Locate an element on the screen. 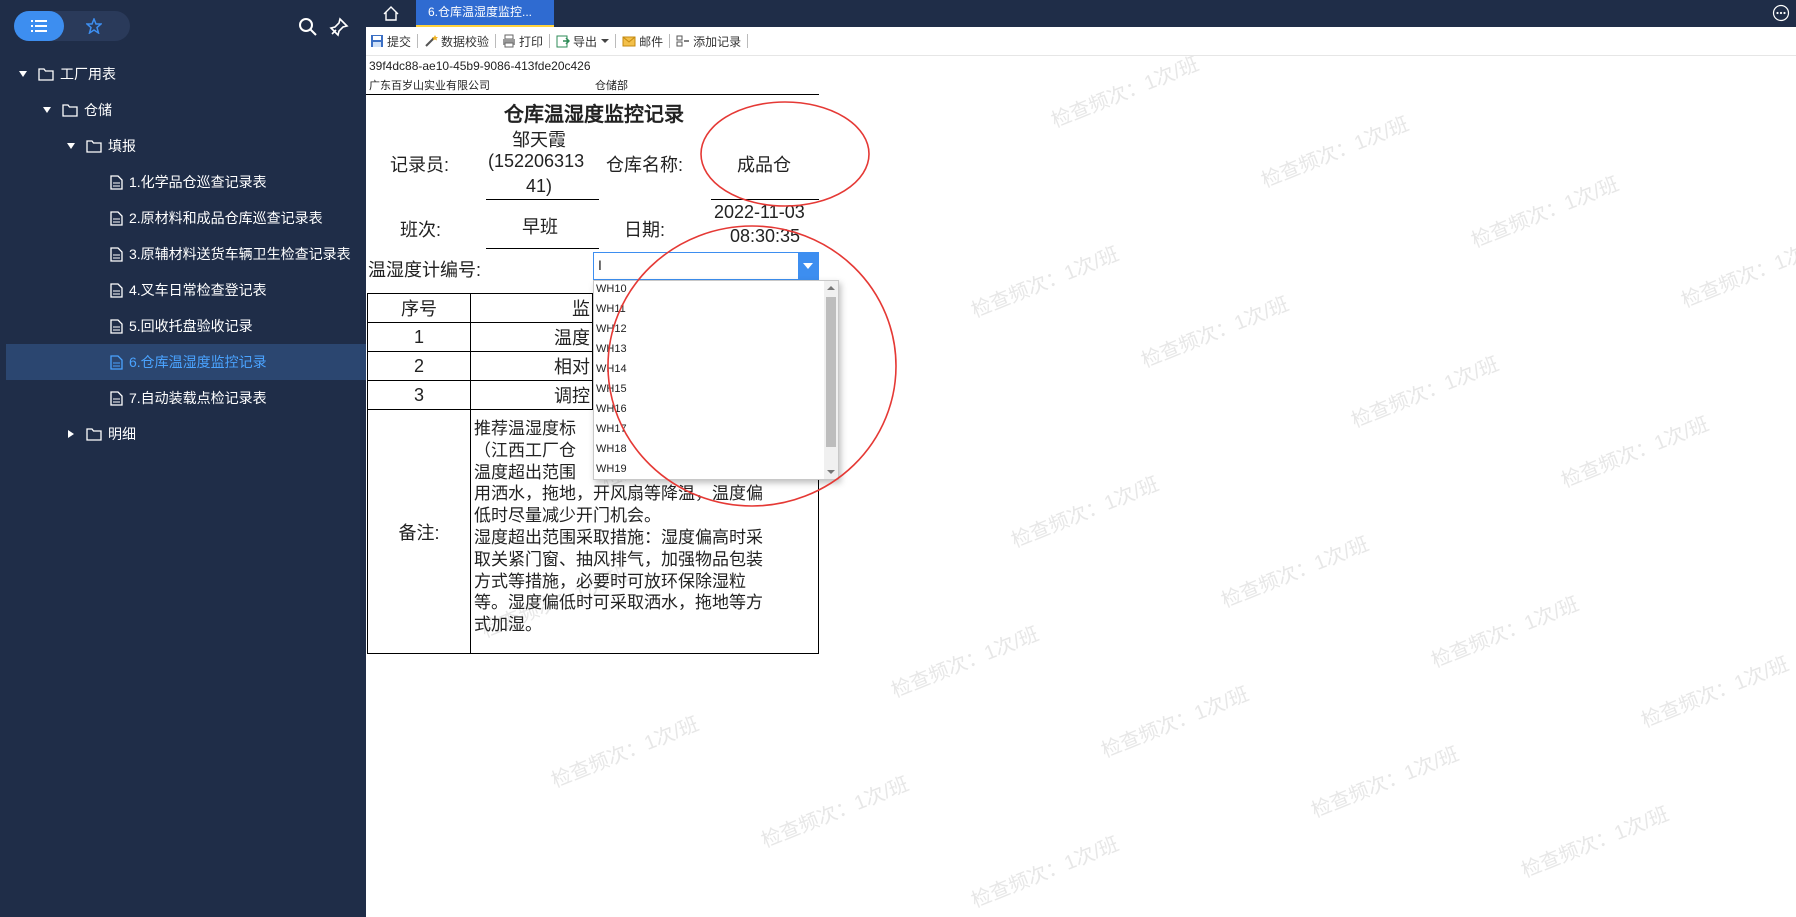 The width and height of the screenshot is (1796, 917). more-icon is located at coordinates (1781, 13).